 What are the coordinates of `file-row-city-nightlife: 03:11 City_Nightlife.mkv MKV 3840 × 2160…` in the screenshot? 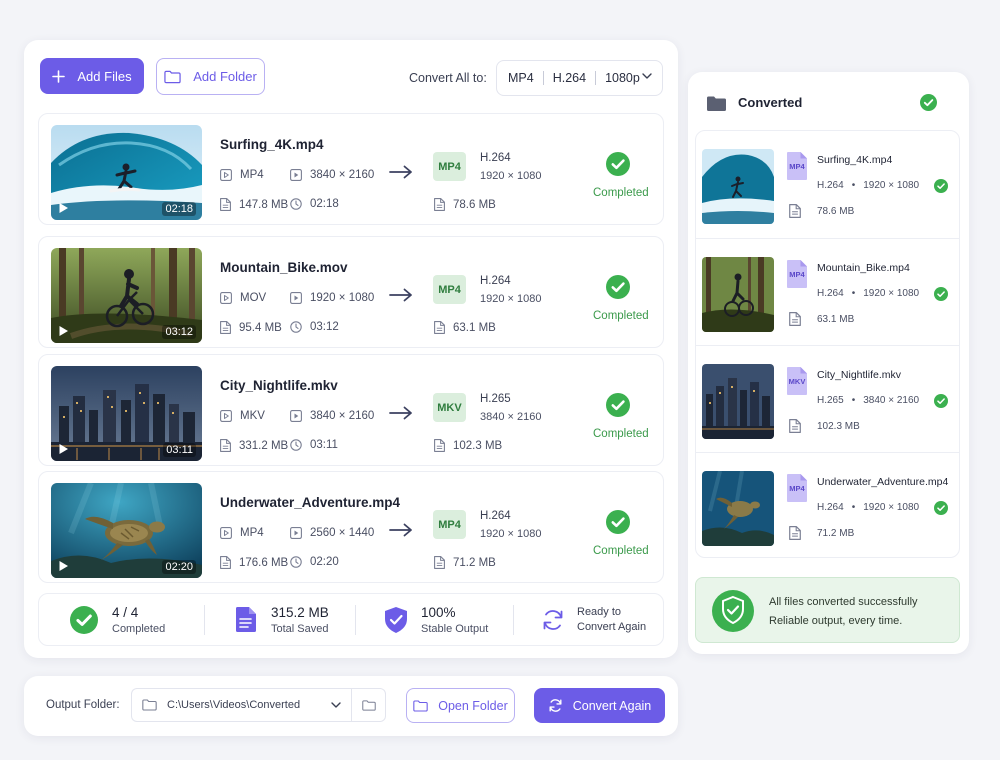 It's located at (351, 410).